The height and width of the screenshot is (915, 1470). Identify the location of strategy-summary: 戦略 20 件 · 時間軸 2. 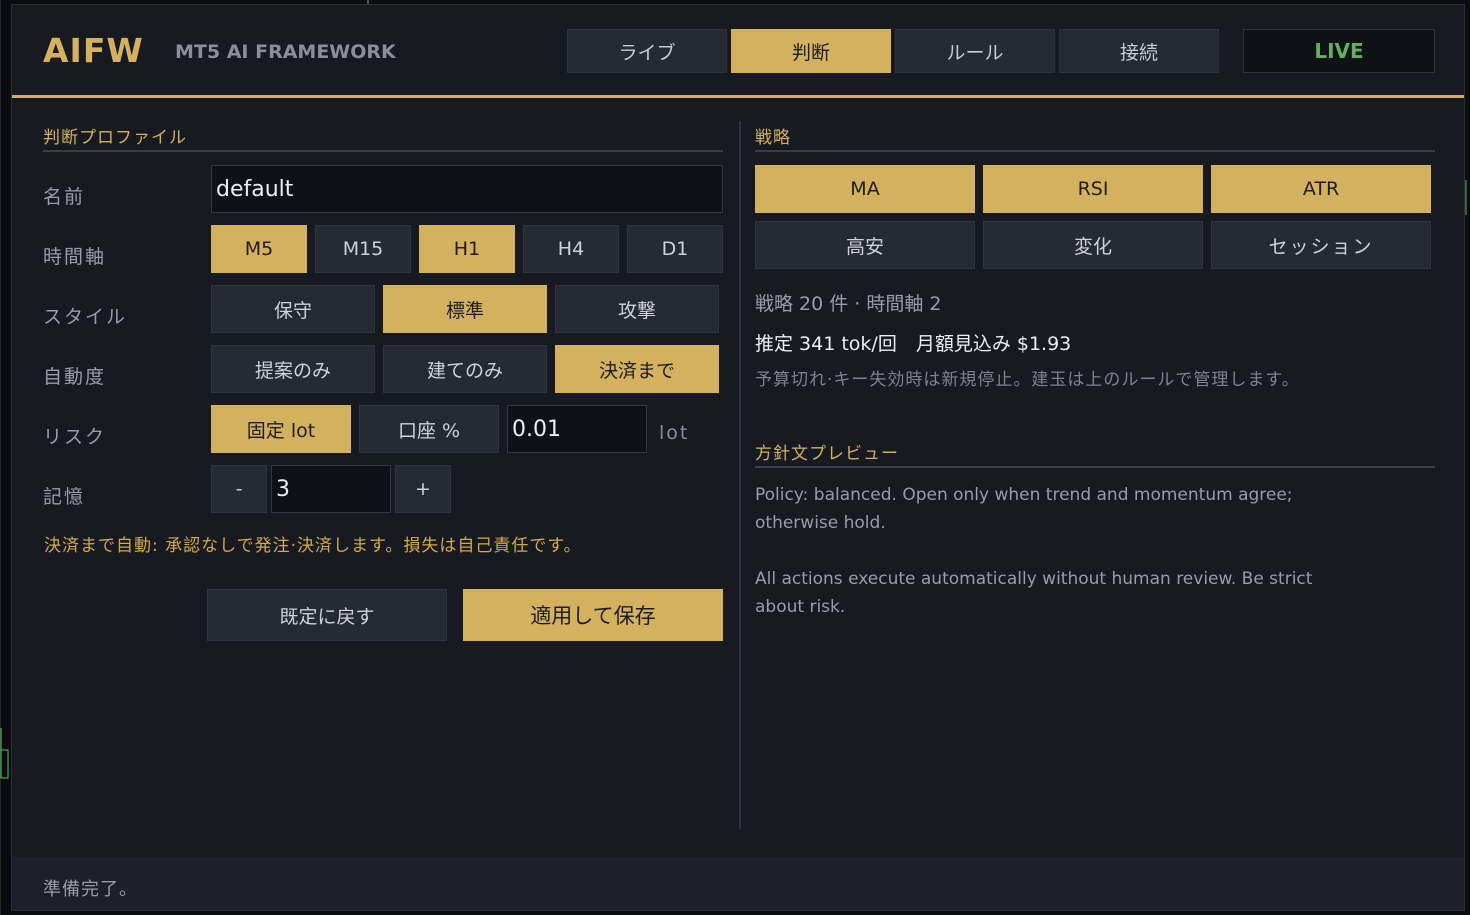
(848, 304).